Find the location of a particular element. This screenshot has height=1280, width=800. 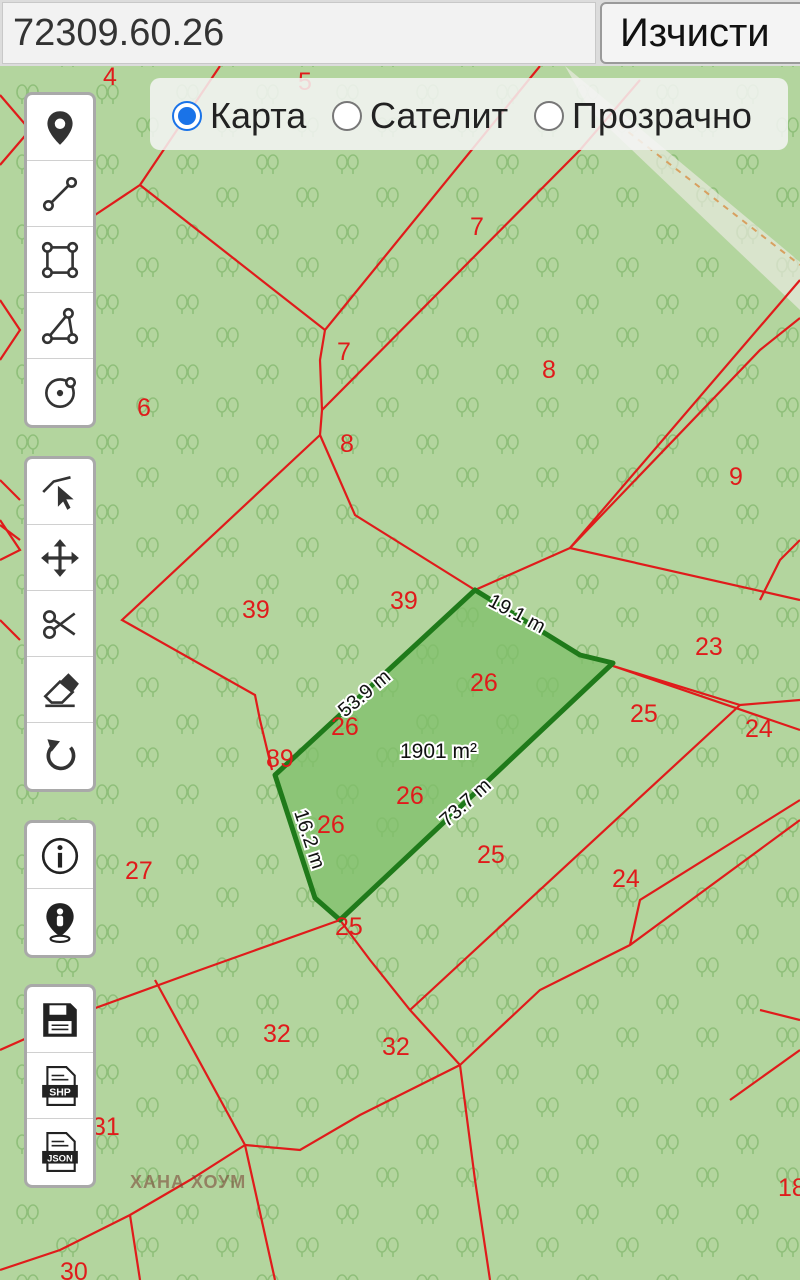

json-badge-text: JSON is located at coordinates (60, 1158).